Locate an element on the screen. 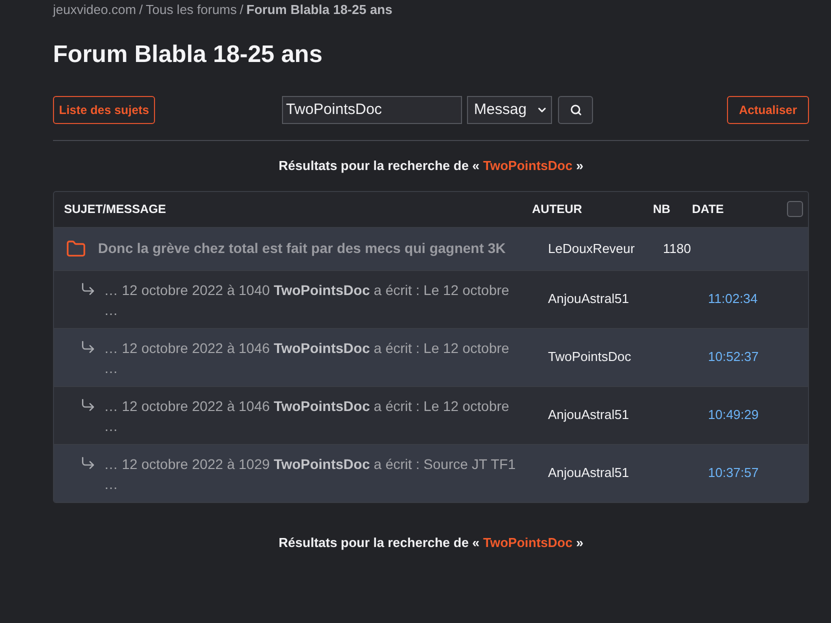 Image resolution: width=831 pixels, height=623 pixels. message-time-link: 10:49:29 is located at coordinates (733, 414).